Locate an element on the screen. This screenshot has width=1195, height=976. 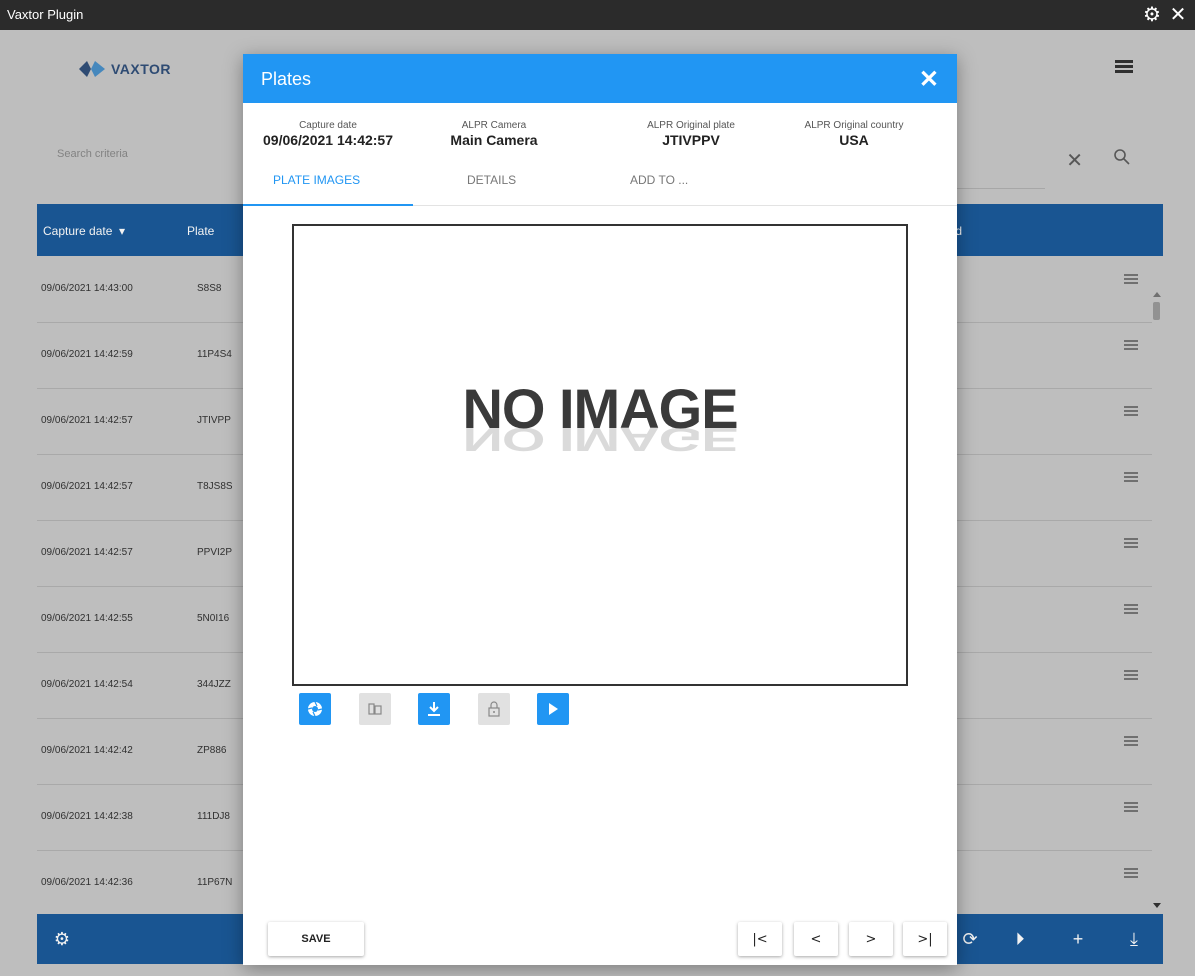
camera-icon is located at coordinates (315, 709).